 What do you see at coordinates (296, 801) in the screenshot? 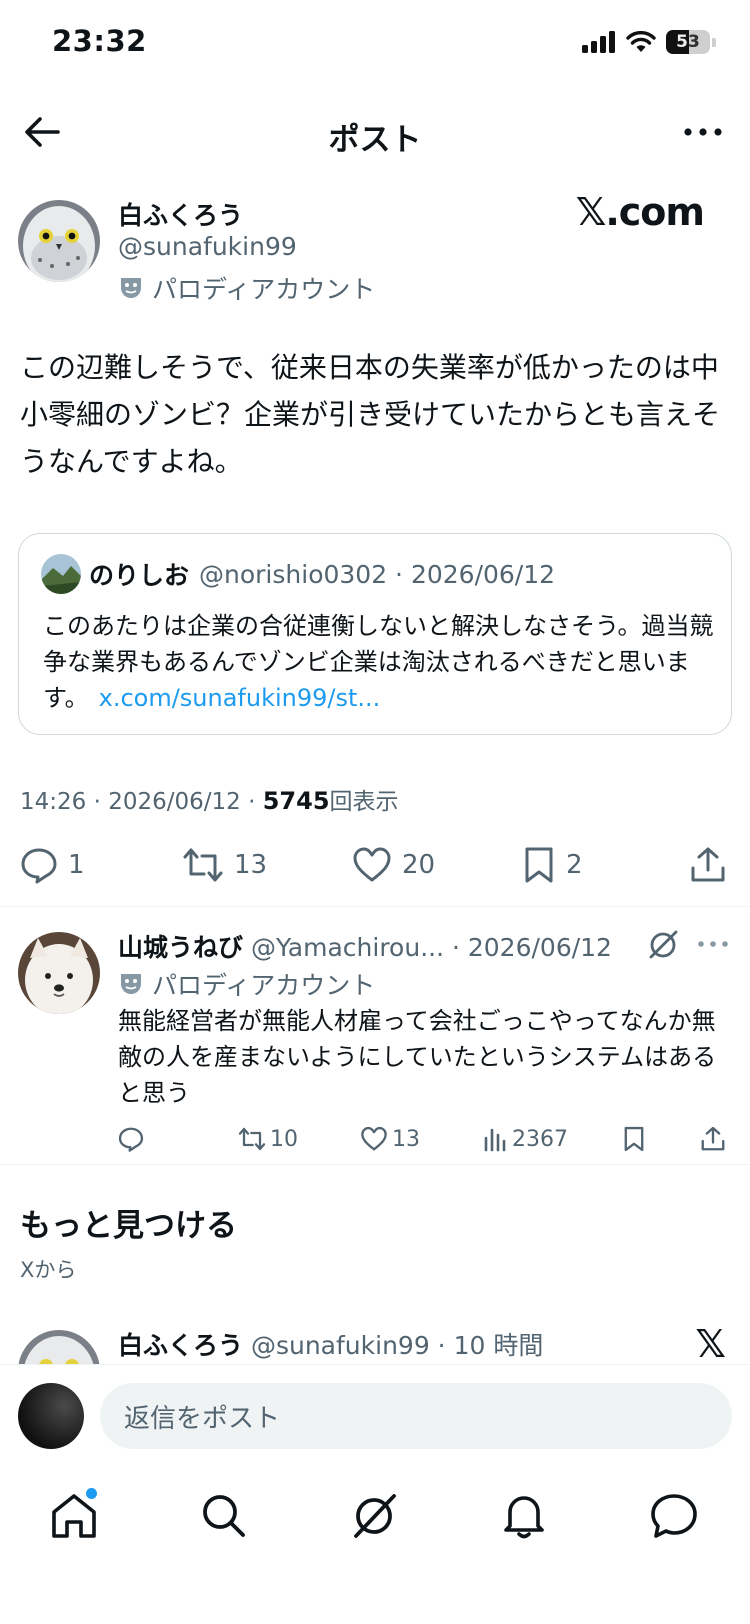
I see `views-count: 5745` at bounding box center [296, 801].